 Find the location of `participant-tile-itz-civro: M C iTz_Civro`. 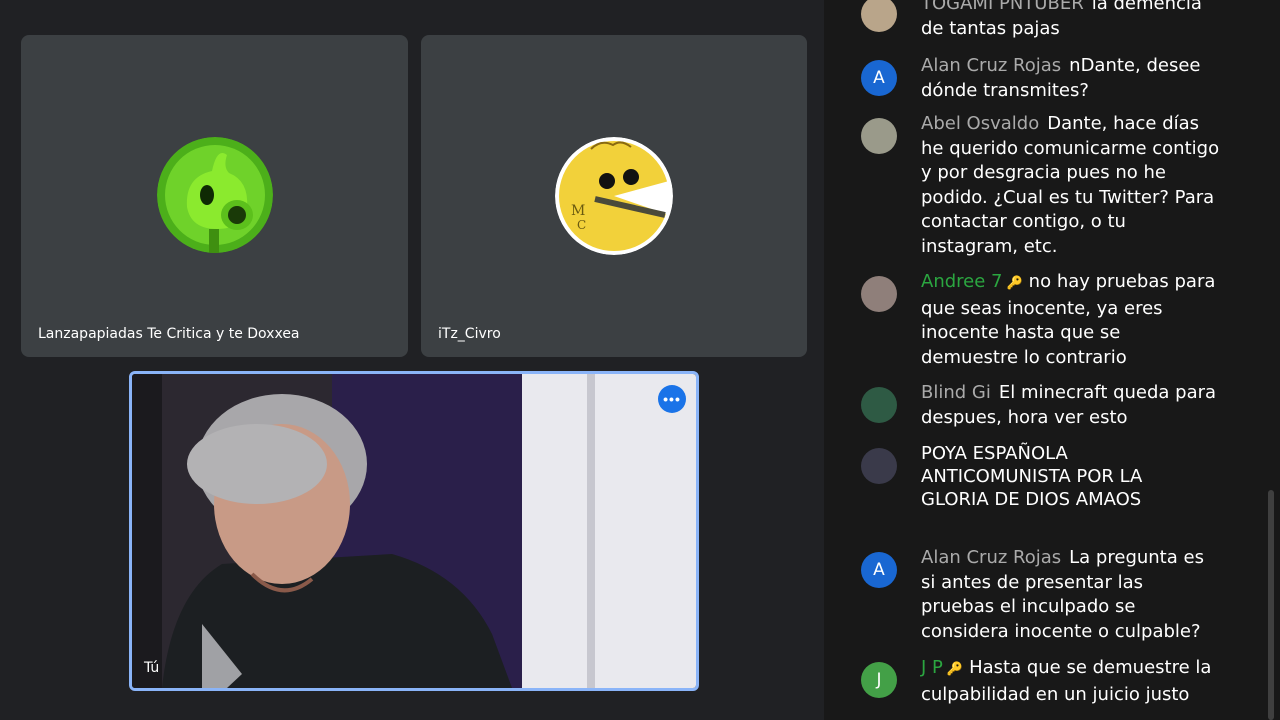

participant-tile-itz-civro: M C iTz_Civro is located at coordinates (614, 196).